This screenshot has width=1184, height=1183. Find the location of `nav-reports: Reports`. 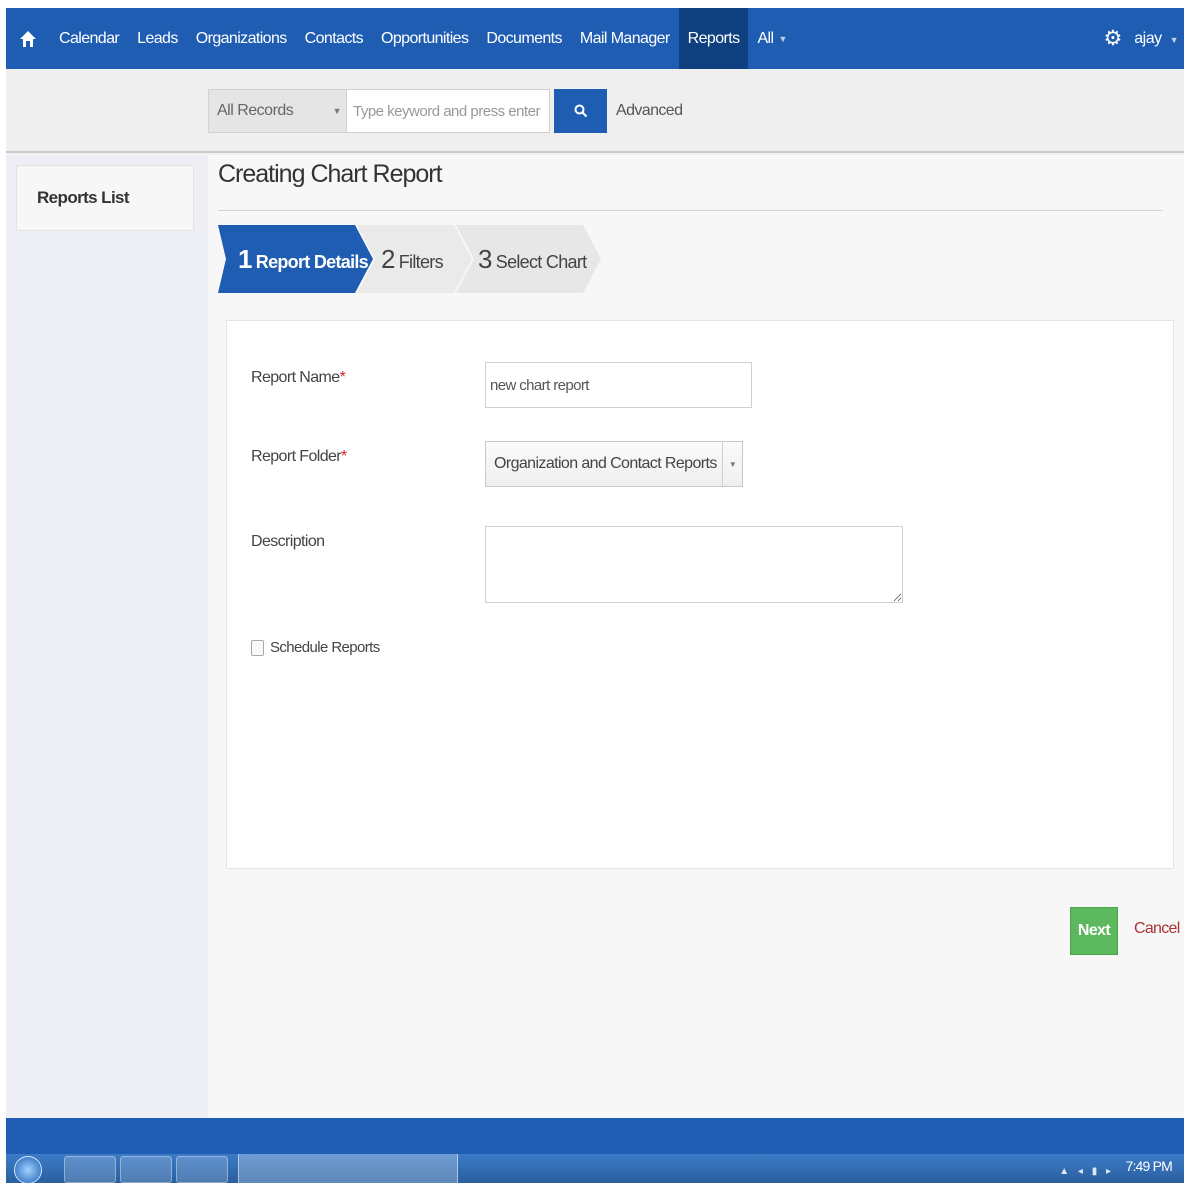

nav-reports: Reports is located at coordinates (713, 38).